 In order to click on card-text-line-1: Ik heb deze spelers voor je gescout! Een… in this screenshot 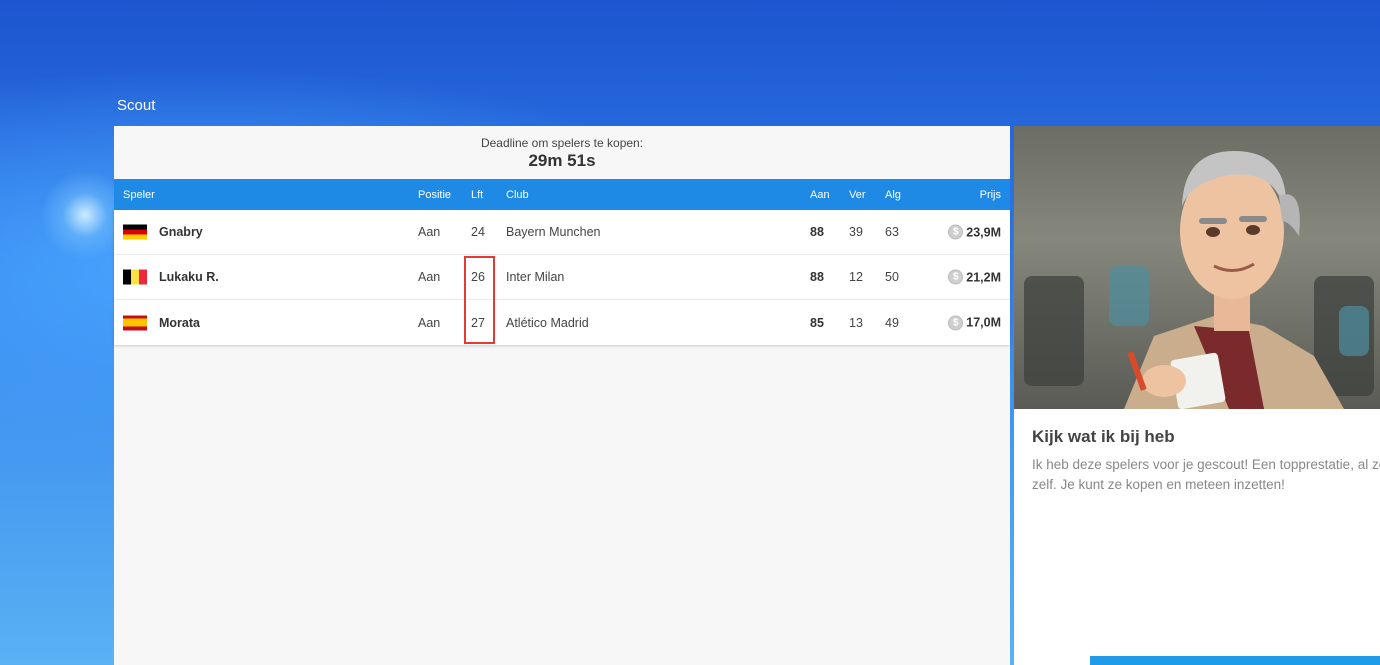, I will do `click(1206, 464)`.